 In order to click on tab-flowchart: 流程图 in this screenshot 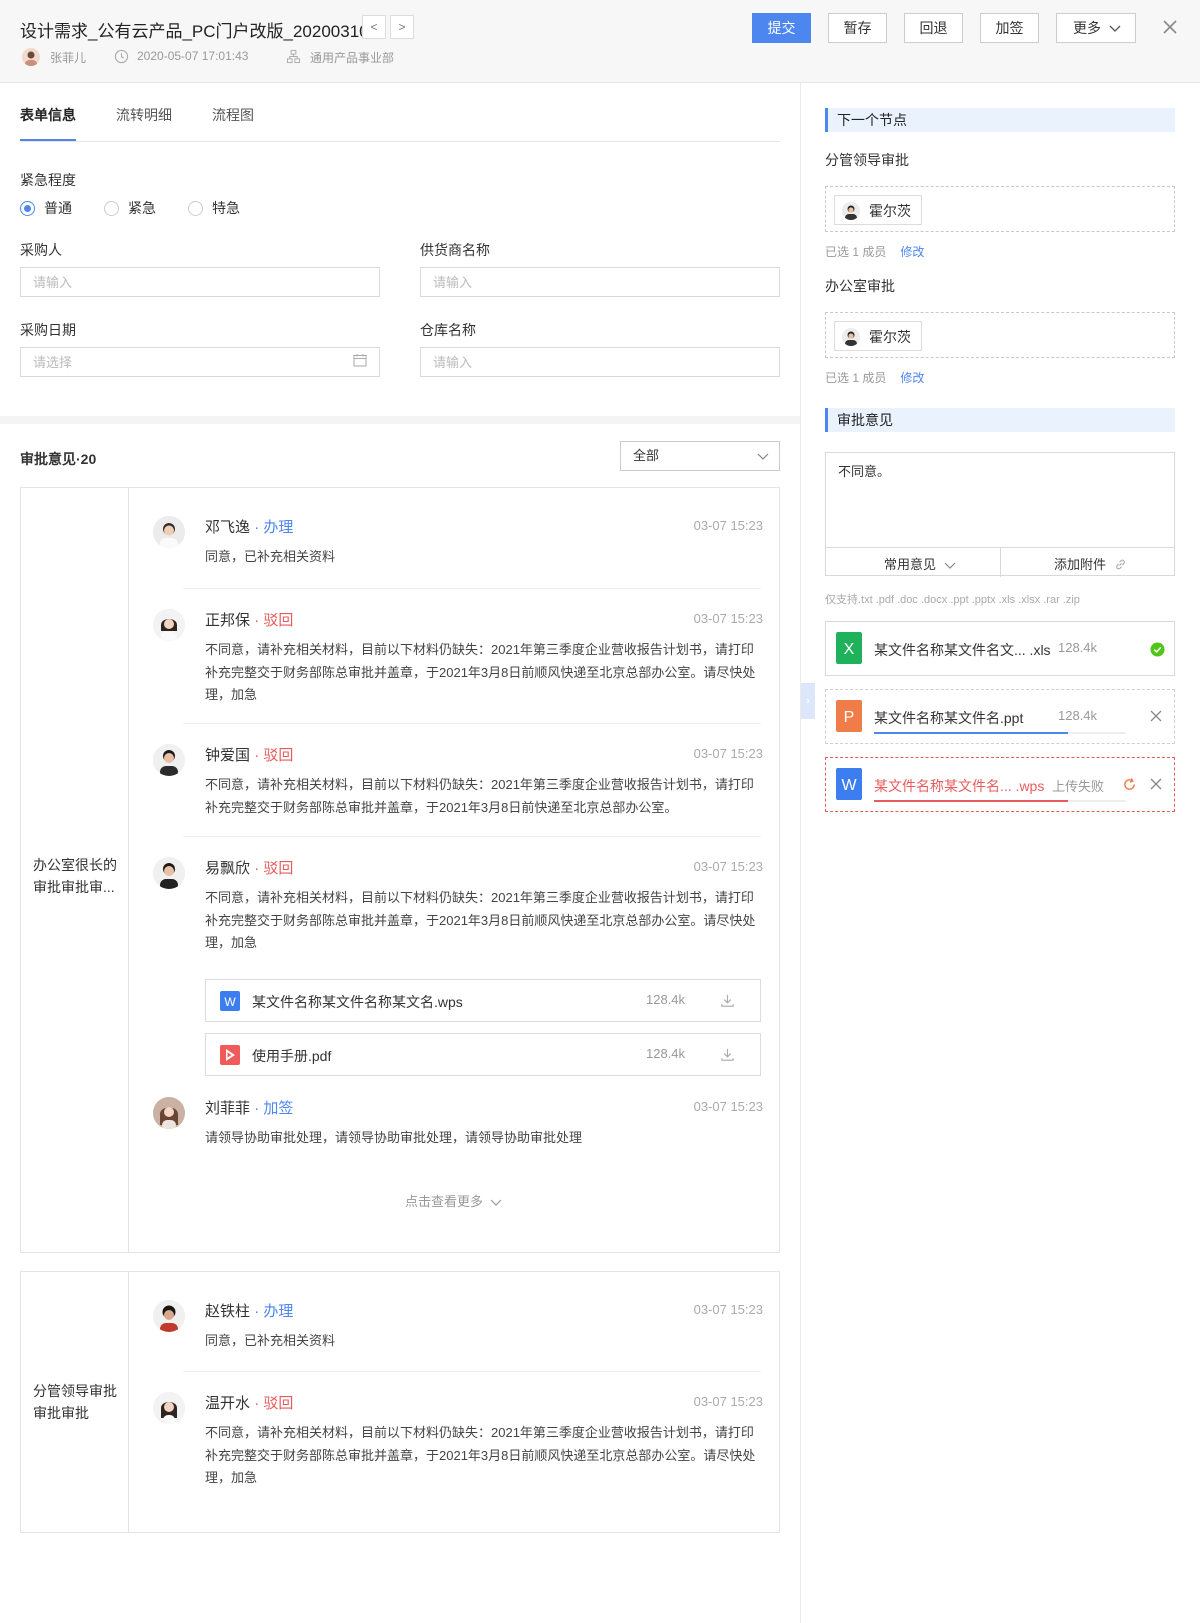, I will do `click(233, 115)`.